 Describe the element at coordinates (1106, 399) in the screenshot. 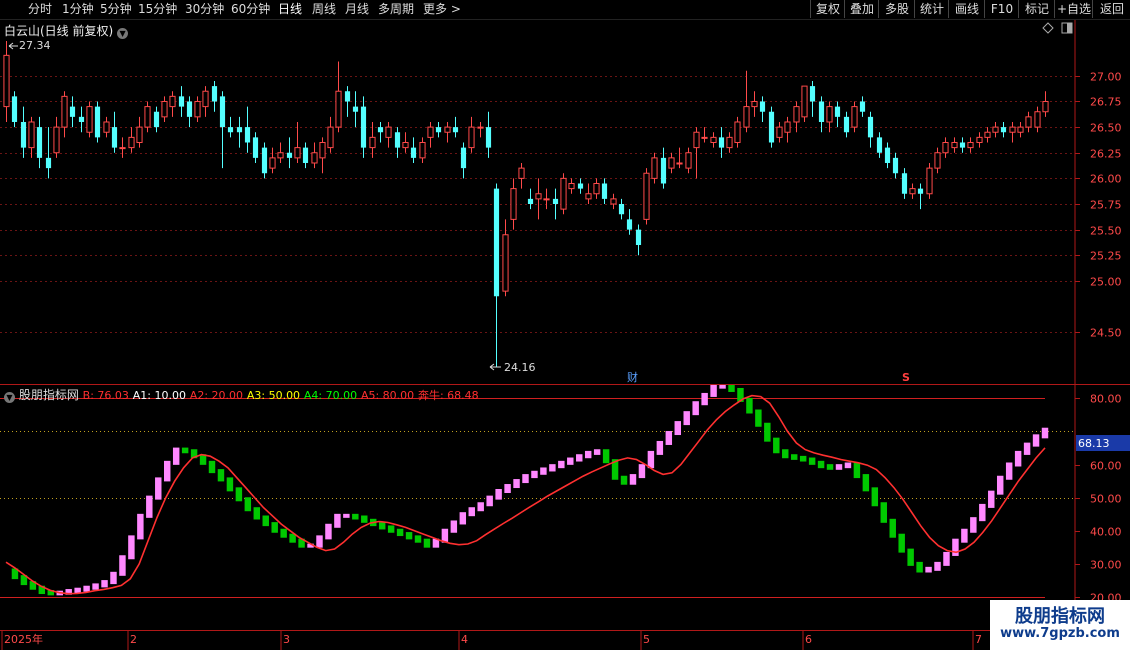

I see `indicator-axis-label: 80.00` at that location.